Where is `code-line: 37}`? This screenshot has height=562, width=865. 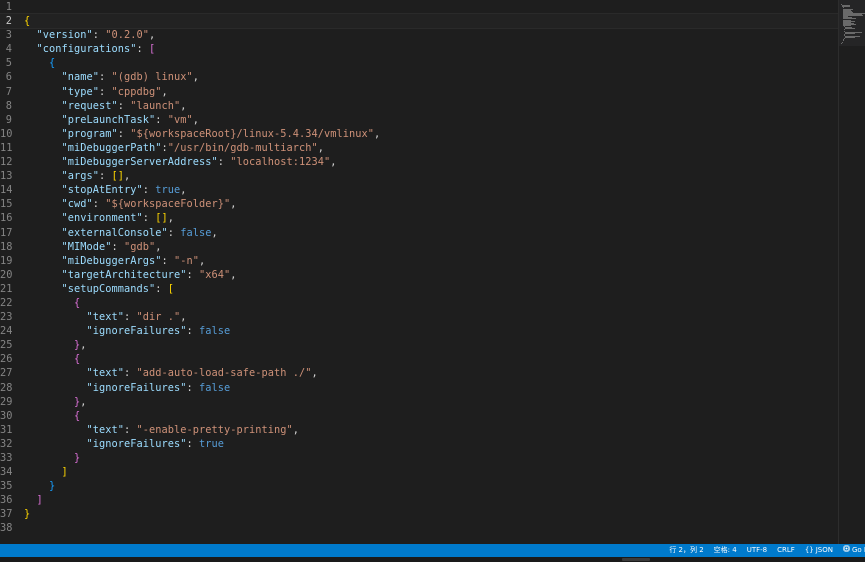
code-line: 37} is located at coordinates (419, 514).